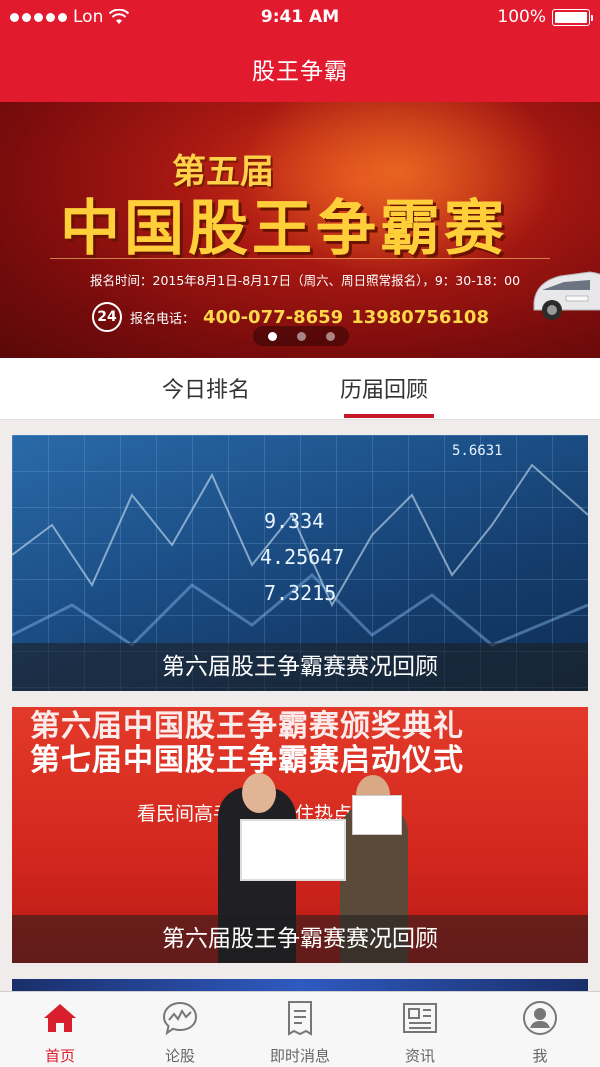 This screenshot has height=1067, width=600. Describe the element at coordinates (300, 985) in the screenshot. I see `review-card` at that location.